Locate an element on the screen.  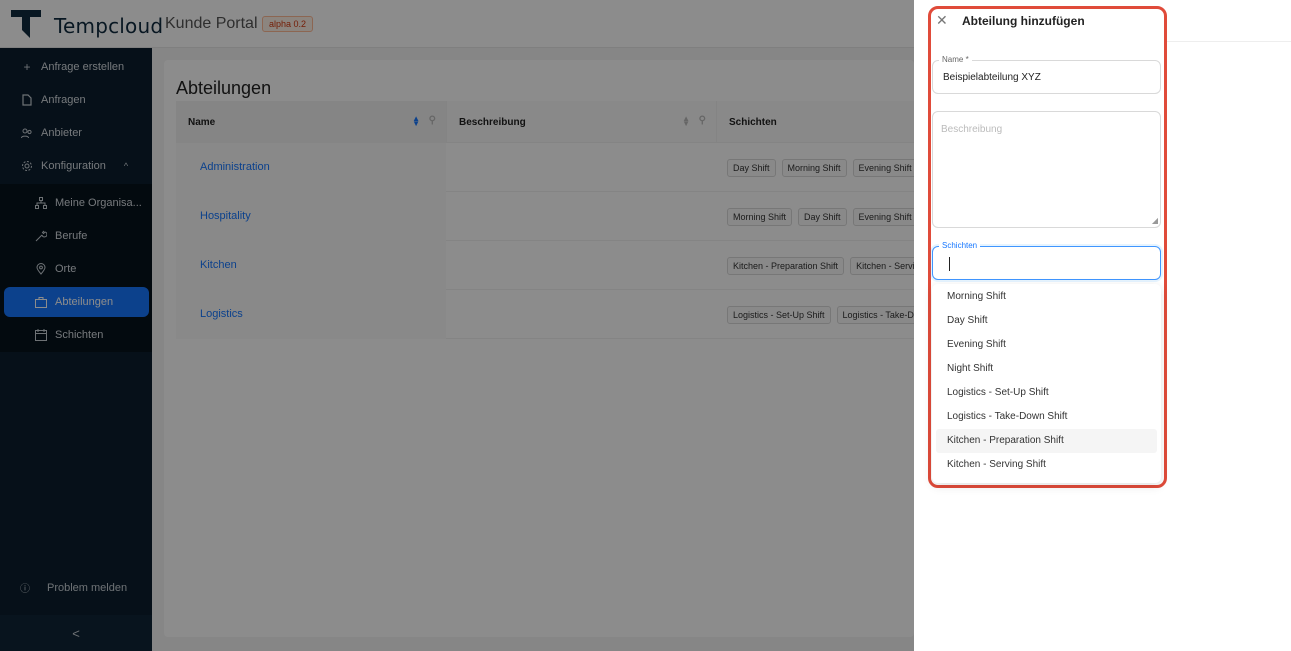
name-field: Name * Beispielabteilung XYZ is located at coordinates (1046, 74).